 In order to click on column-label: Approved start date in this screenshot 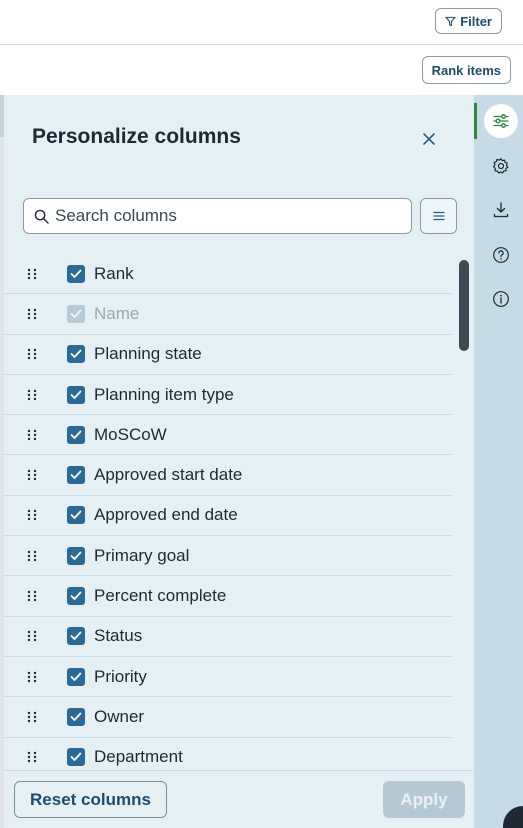, I will do `click(168, 475)`.